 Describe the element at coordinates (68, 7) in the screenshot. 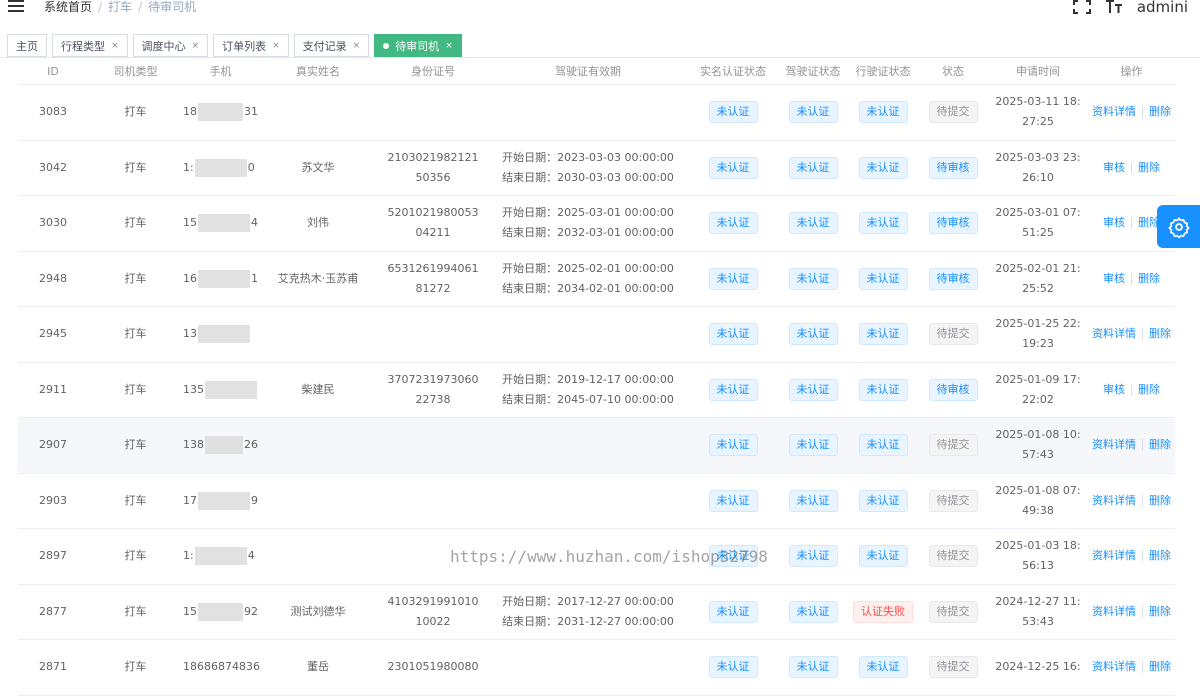

I see `breadcrumb-home: 系统首页` at that location.